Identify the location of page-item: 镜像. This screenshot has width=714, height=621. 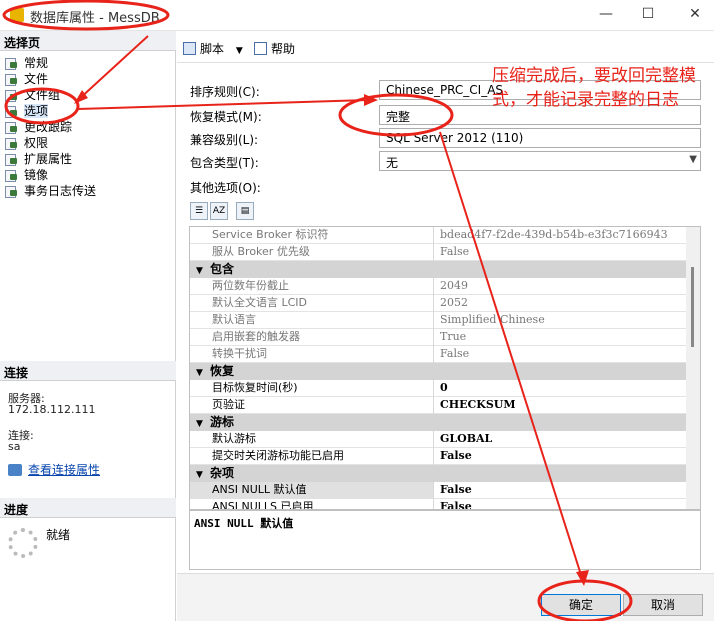
(84, 174).